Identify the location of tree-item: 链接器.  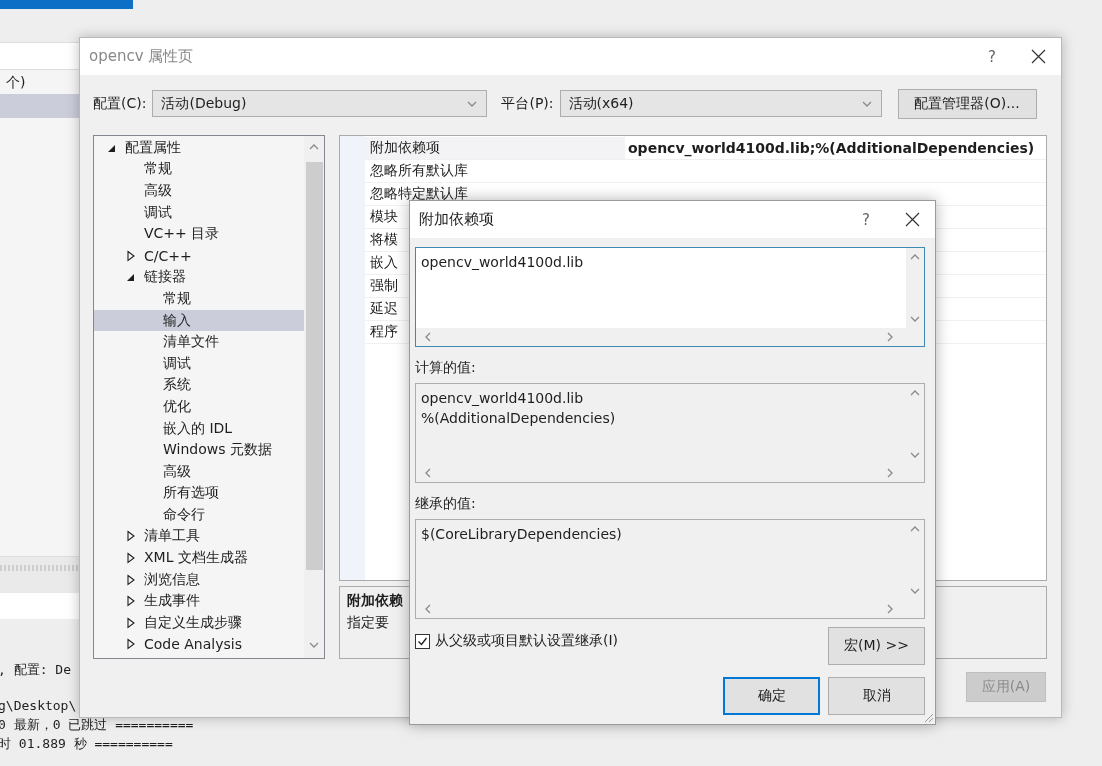
(199, 277).